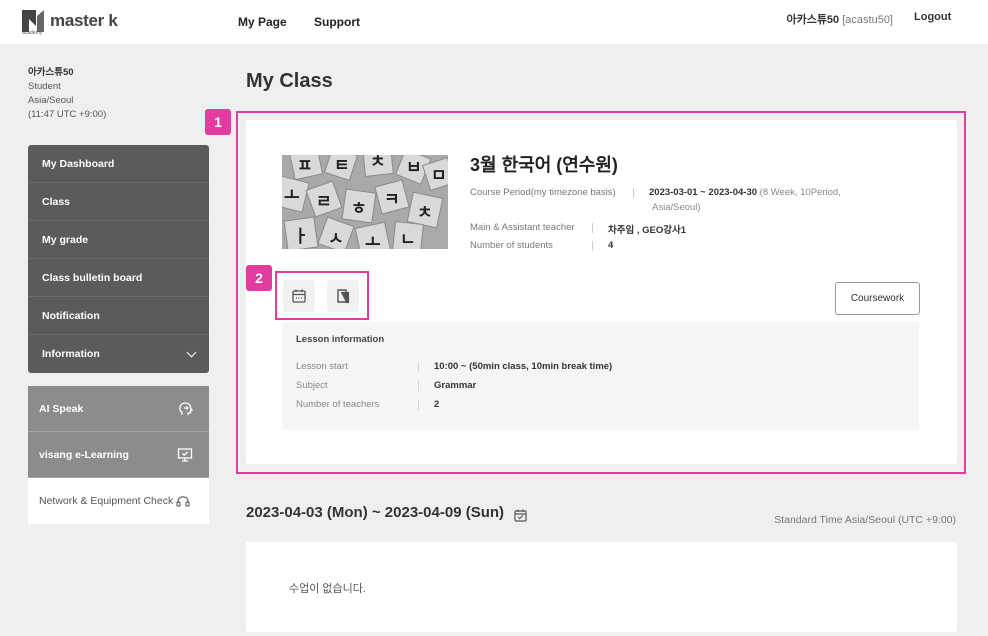 Image resolution: width=988 pixels, height=636 pixels. I want to click on user-id: [acastu50], so click(867, 20).